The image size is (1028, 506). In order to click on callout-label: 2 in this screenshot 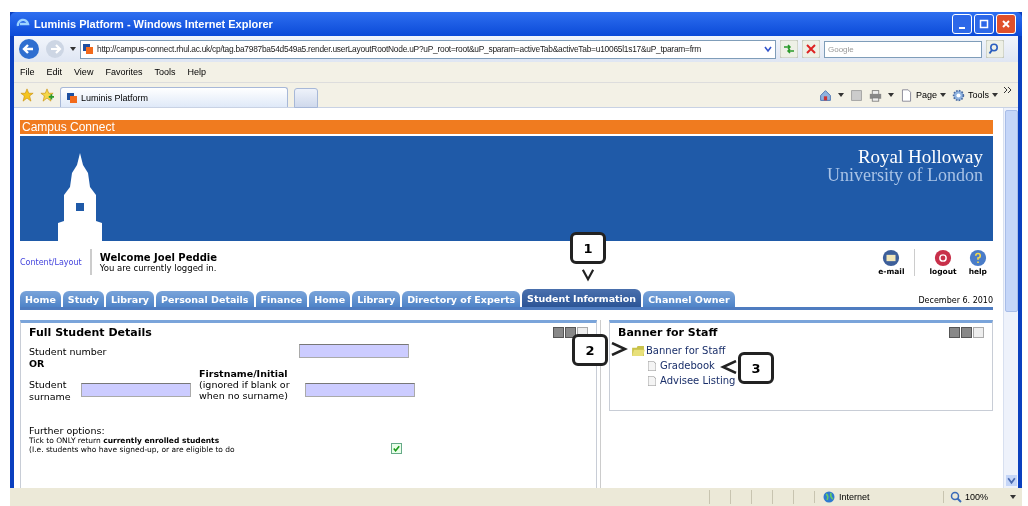, I will do `click(590, 350)`.